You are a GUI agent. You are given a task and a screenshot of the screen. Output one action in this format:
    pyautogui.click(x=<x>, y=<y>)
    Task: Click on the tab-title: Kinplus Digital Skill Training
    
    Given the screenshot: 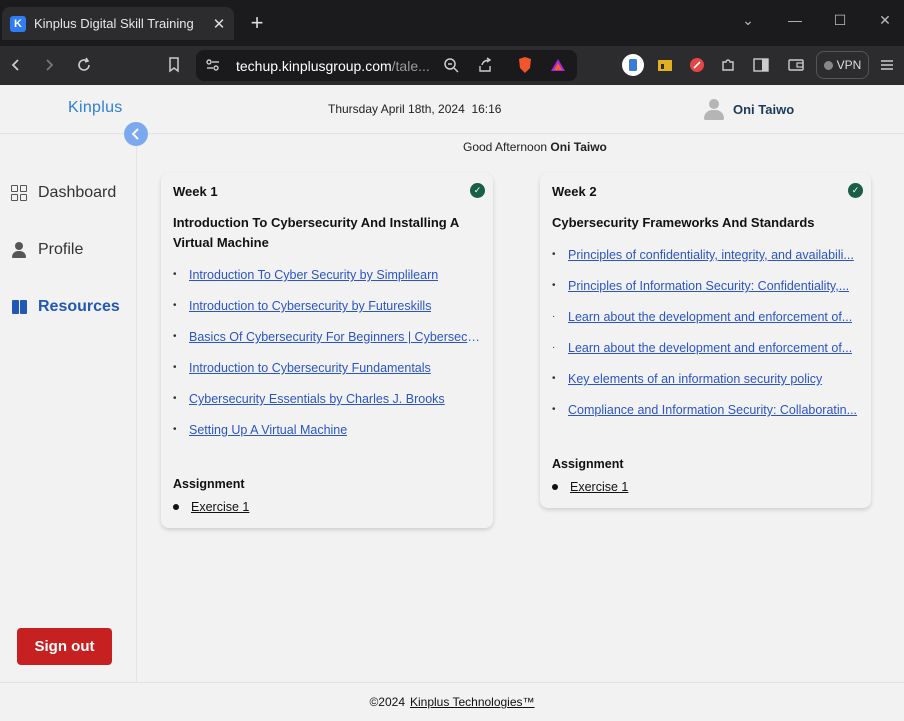 What is the action you would take?
    pyautogui.click(x=114, y=23)
    